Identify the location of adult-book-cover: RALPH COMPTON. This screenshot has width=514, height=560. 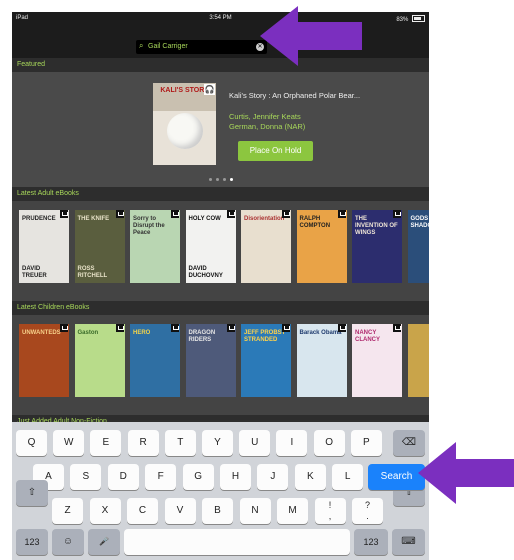
(321, 246).